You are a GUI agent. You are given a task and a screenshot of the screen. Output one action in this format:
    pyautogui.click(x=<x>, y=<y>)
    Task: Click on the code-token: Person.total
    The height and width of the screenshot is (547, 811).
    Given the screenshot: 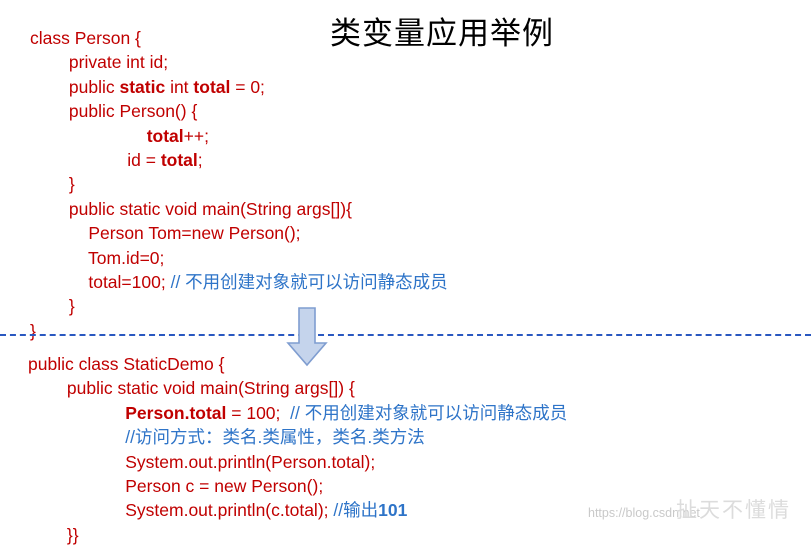 What is the action you would take?
    pyautogui.click(x=176, y=412)
    